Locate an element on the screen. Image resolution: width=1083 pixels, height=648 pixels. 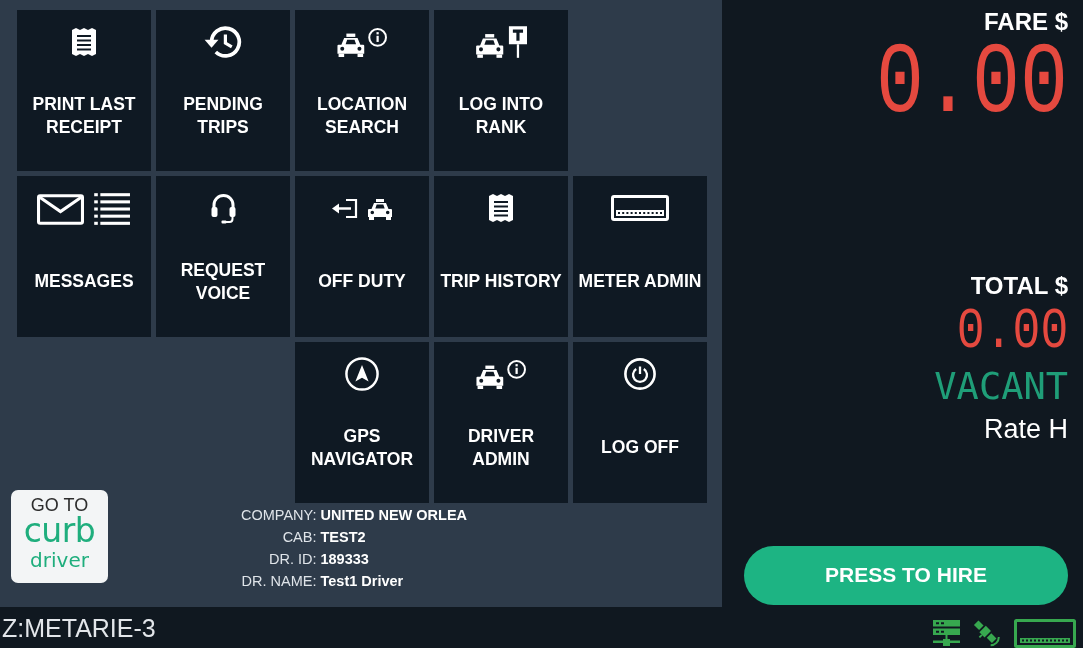
navigation-icon is located at coordinates (362, 374).